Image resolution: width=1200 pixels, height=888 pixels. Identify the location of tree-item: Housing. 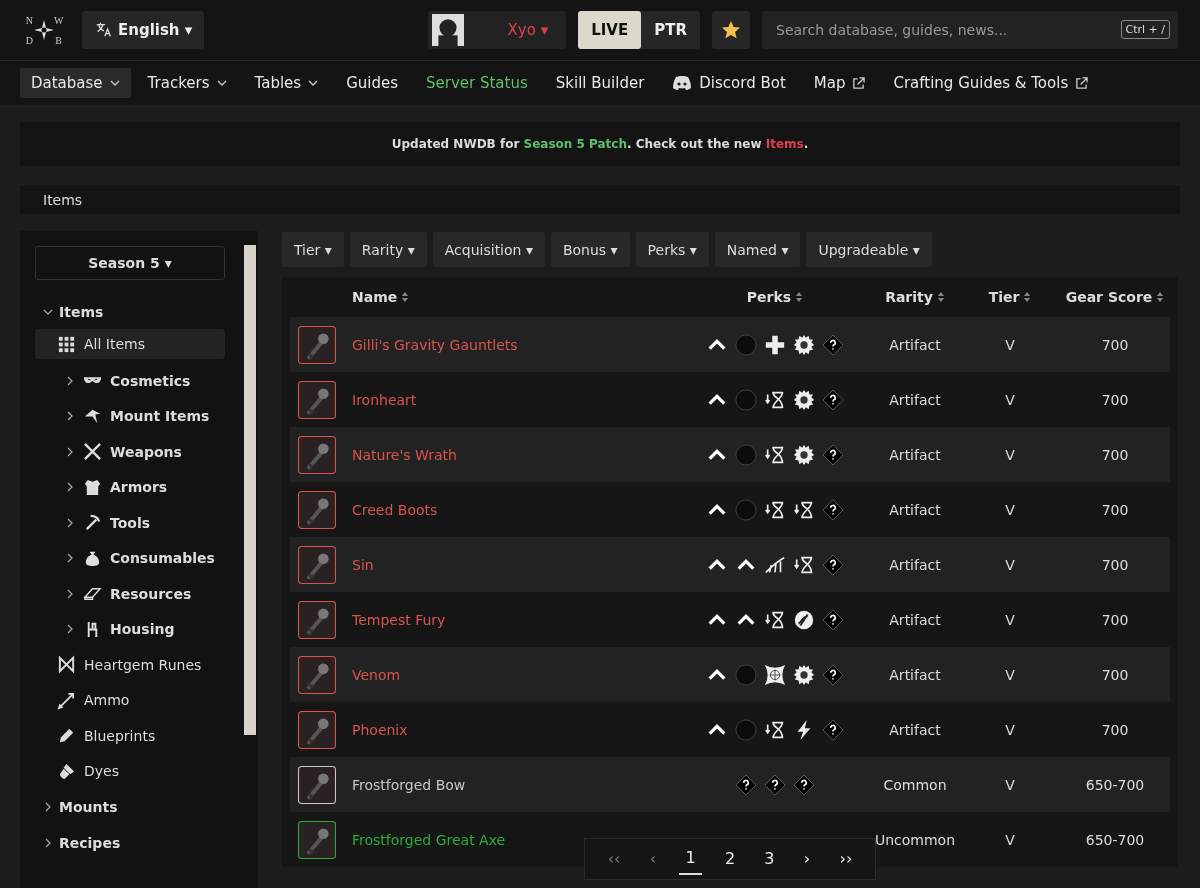
(130, 629).